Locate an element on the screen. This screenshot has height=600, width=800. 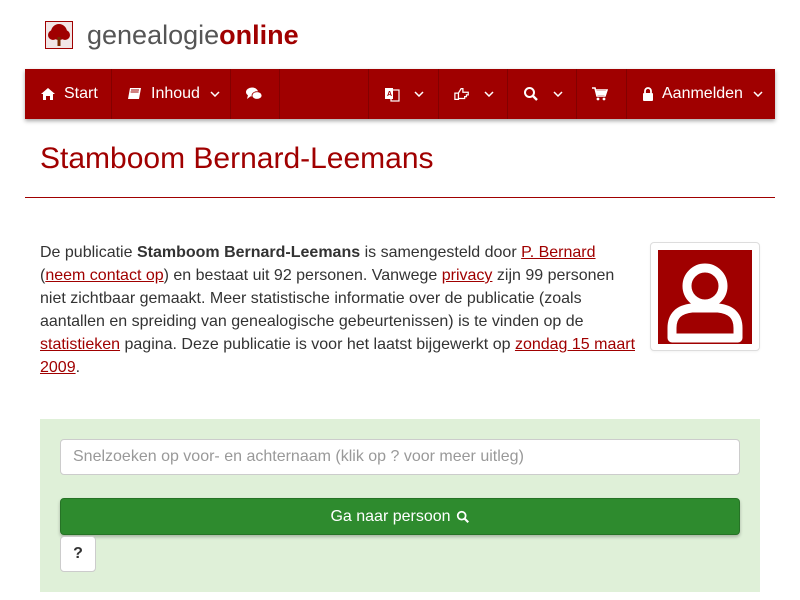
go-to-person-button: Ga naar persoon is located at coordinates (400, 516).